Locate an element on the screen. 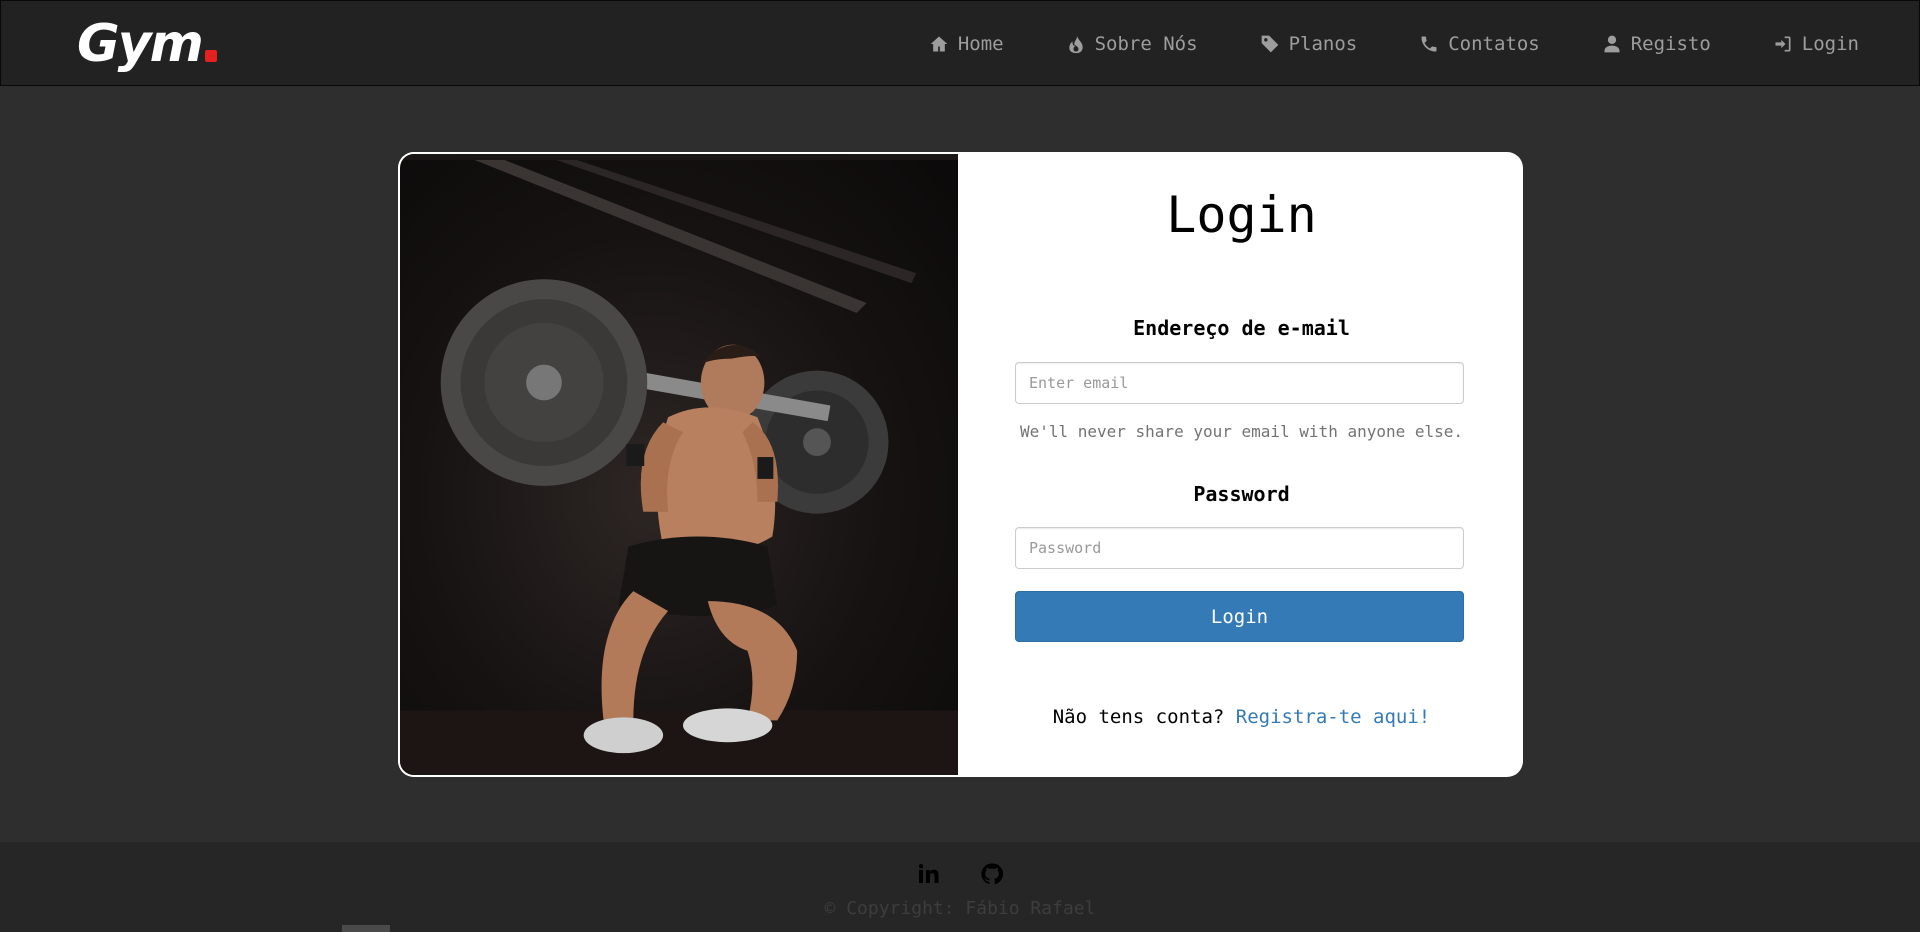 The height and width of the screenshot is (932, 1920). password-field is located at coordinates (1239, 548).